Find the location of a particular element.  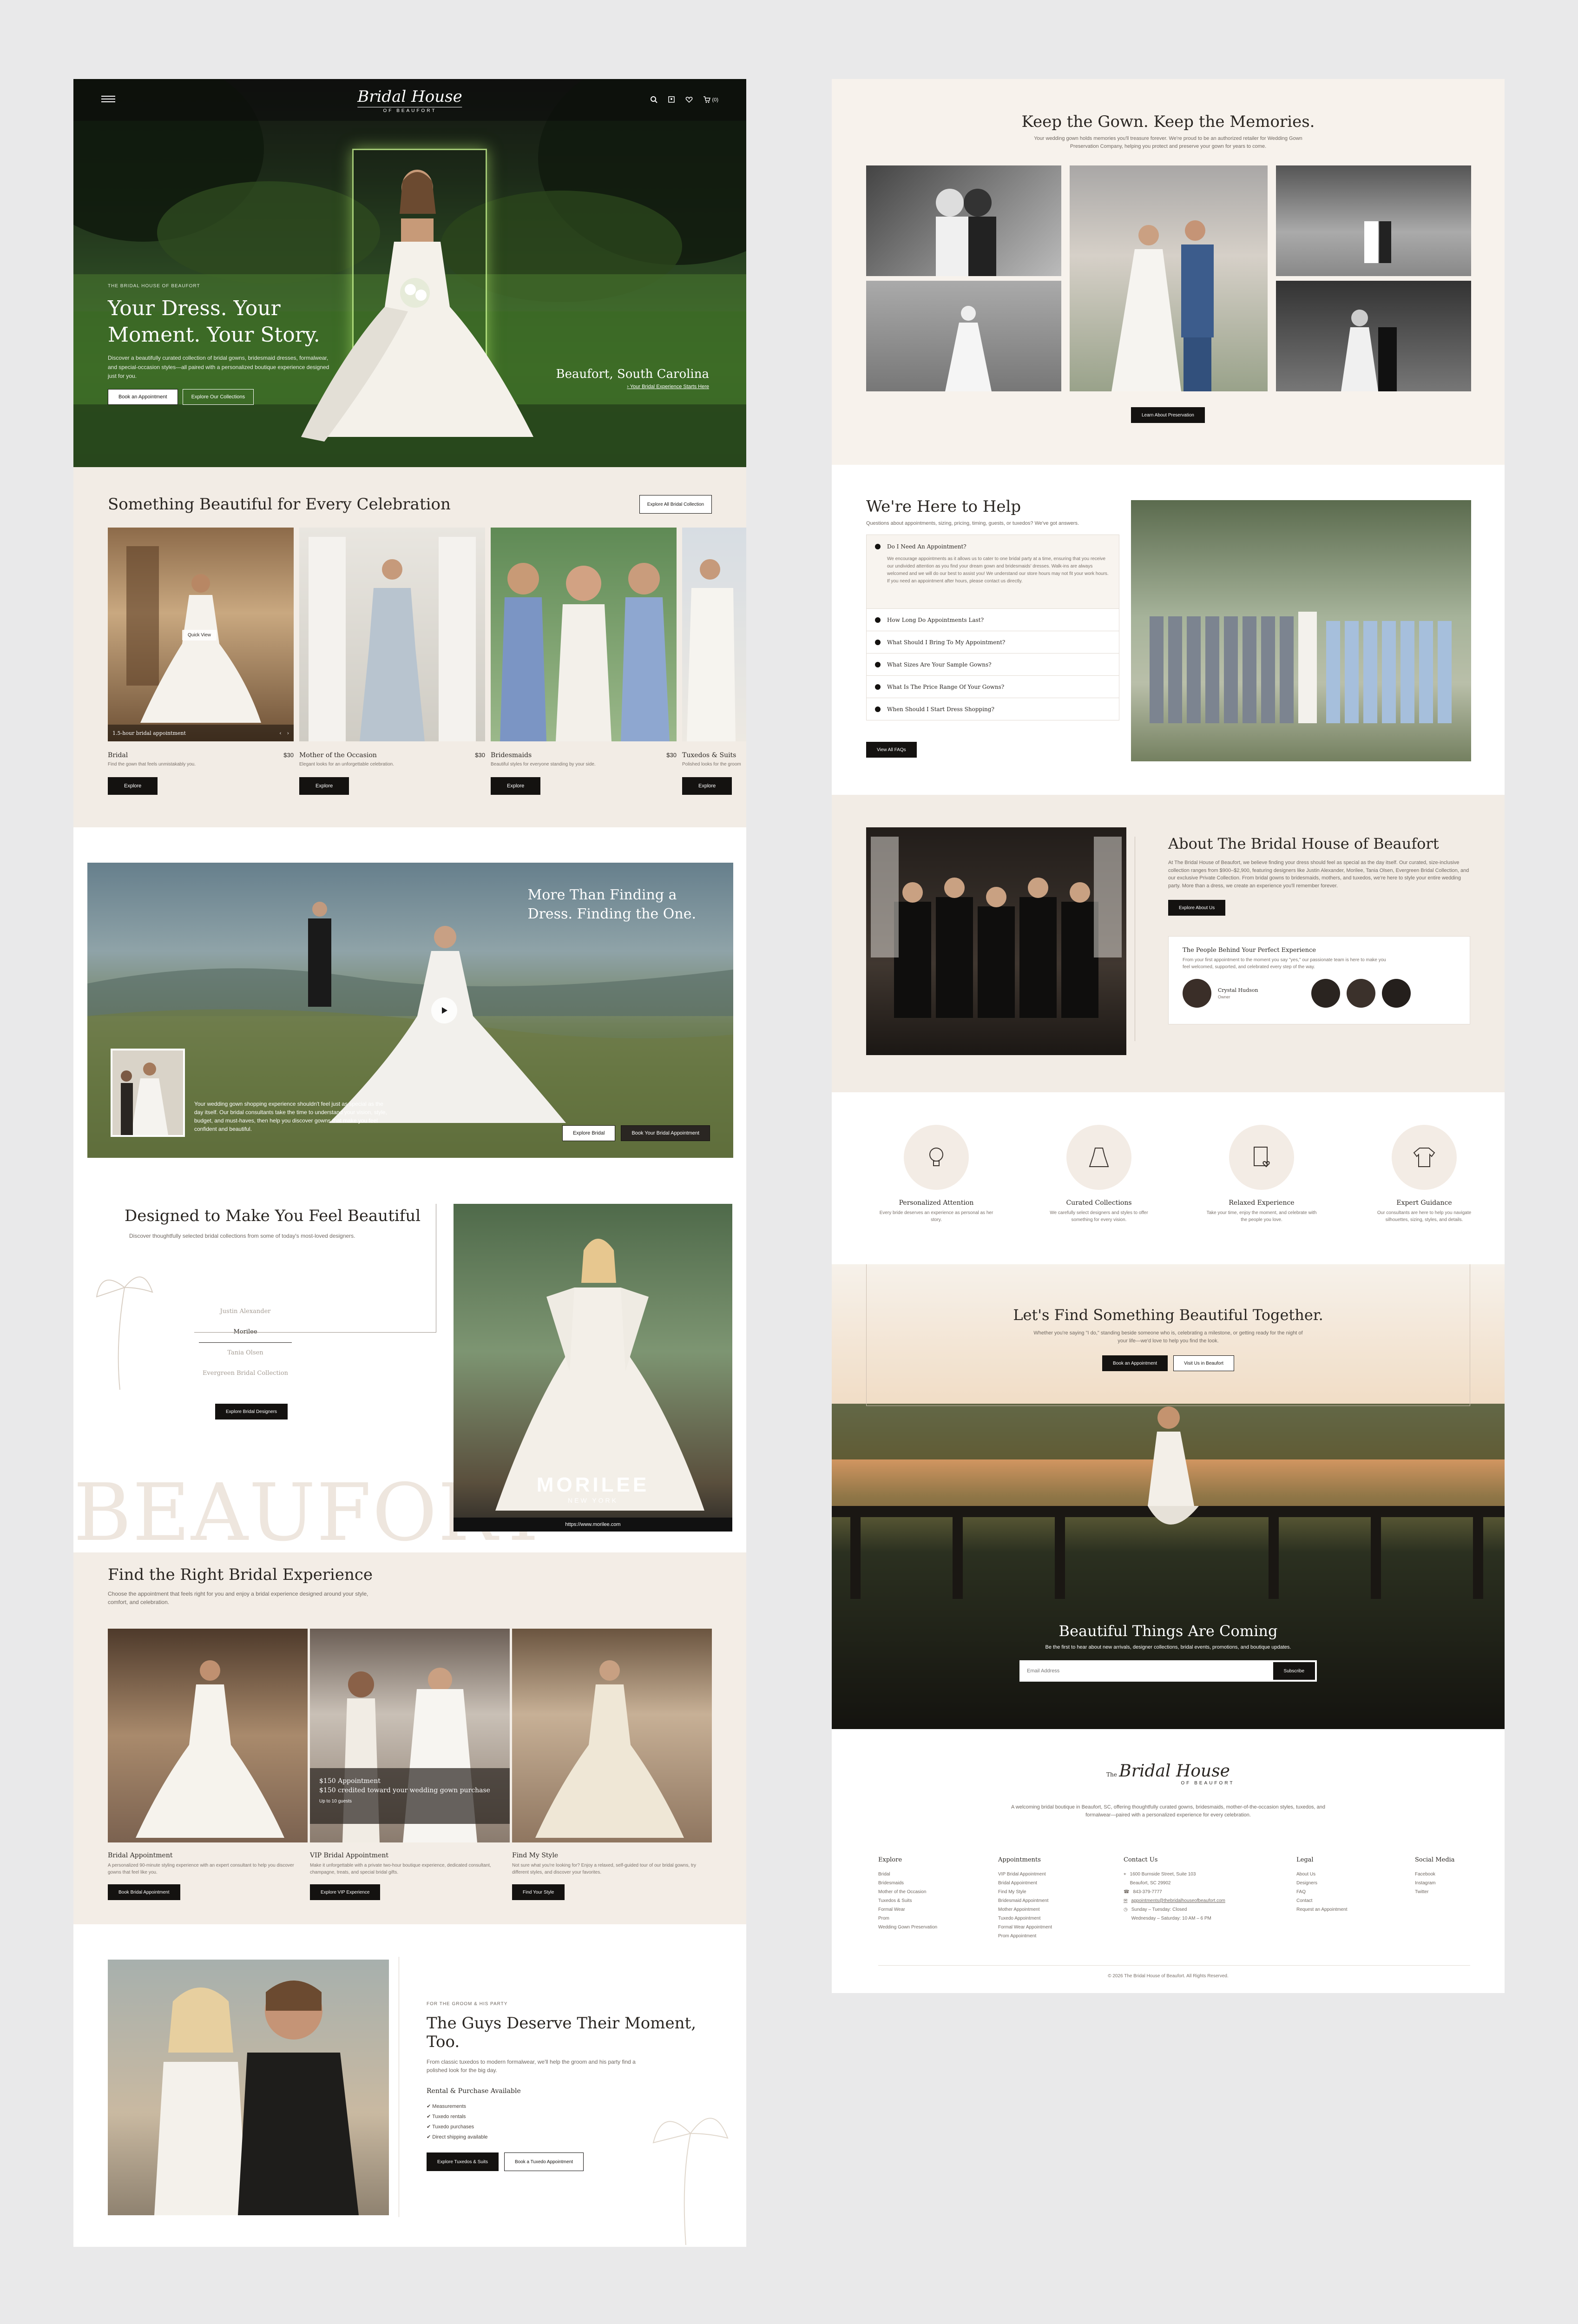

quick-view-button: Quick View is located at coordinates (200, 635).